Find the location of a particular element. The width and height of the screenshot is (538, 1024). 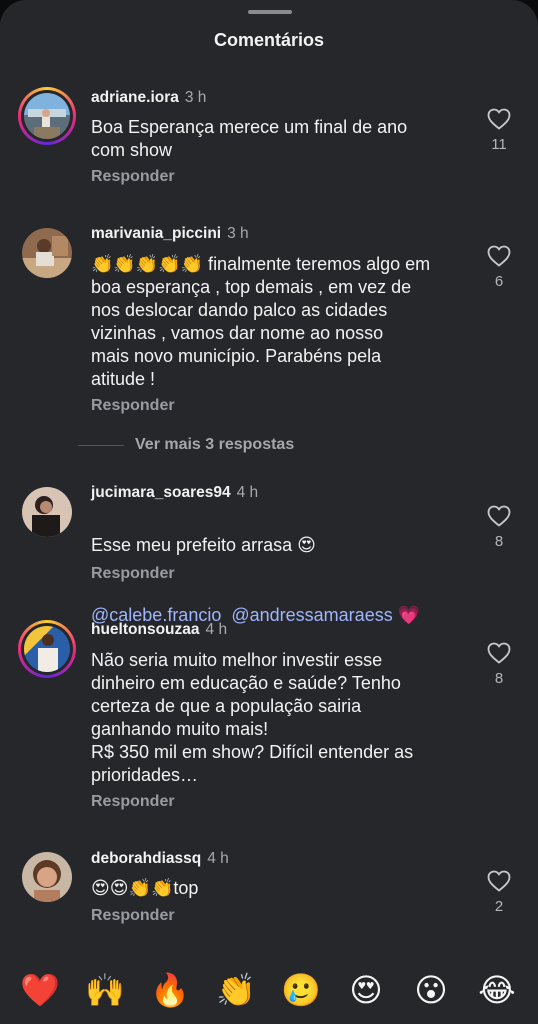

emoji-tear-smile-button: 🥲 is located at coordinates (301, 990).